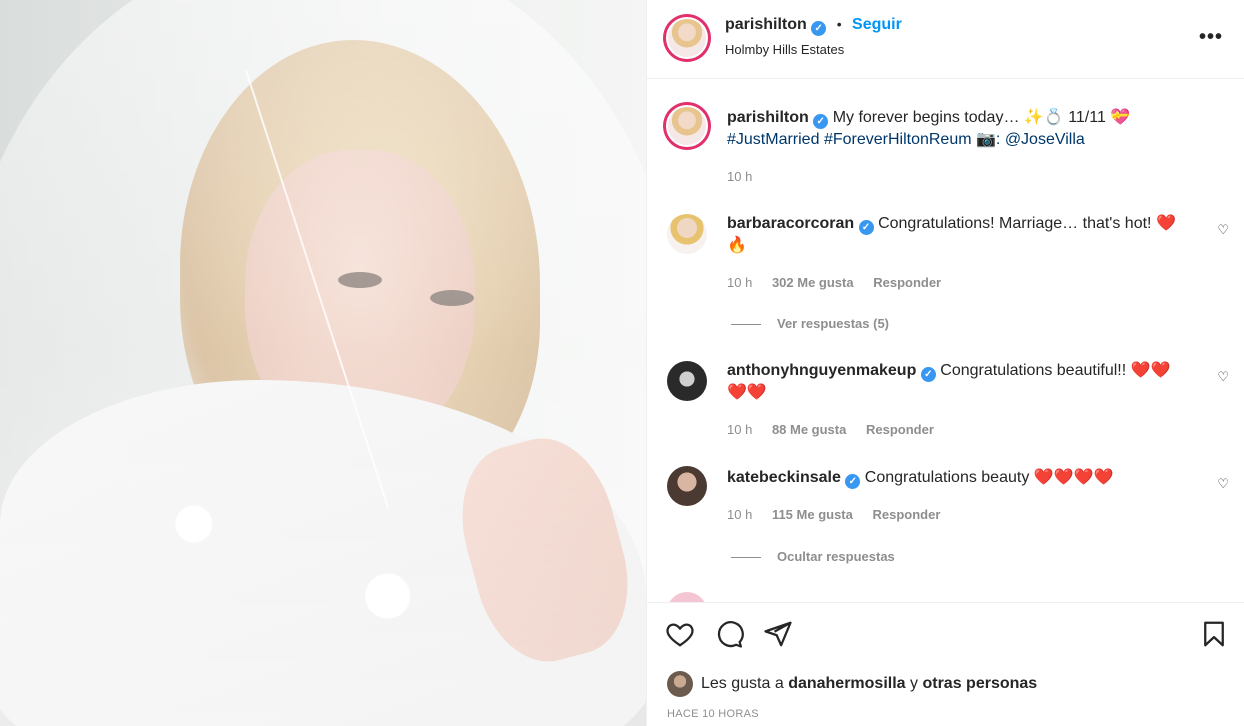  What do you see at coordinates (1015, 223) in the screenshot?
I see `comment-body: Congratulations! Marriage… that's hot!` at bounding box center [1015, 223].